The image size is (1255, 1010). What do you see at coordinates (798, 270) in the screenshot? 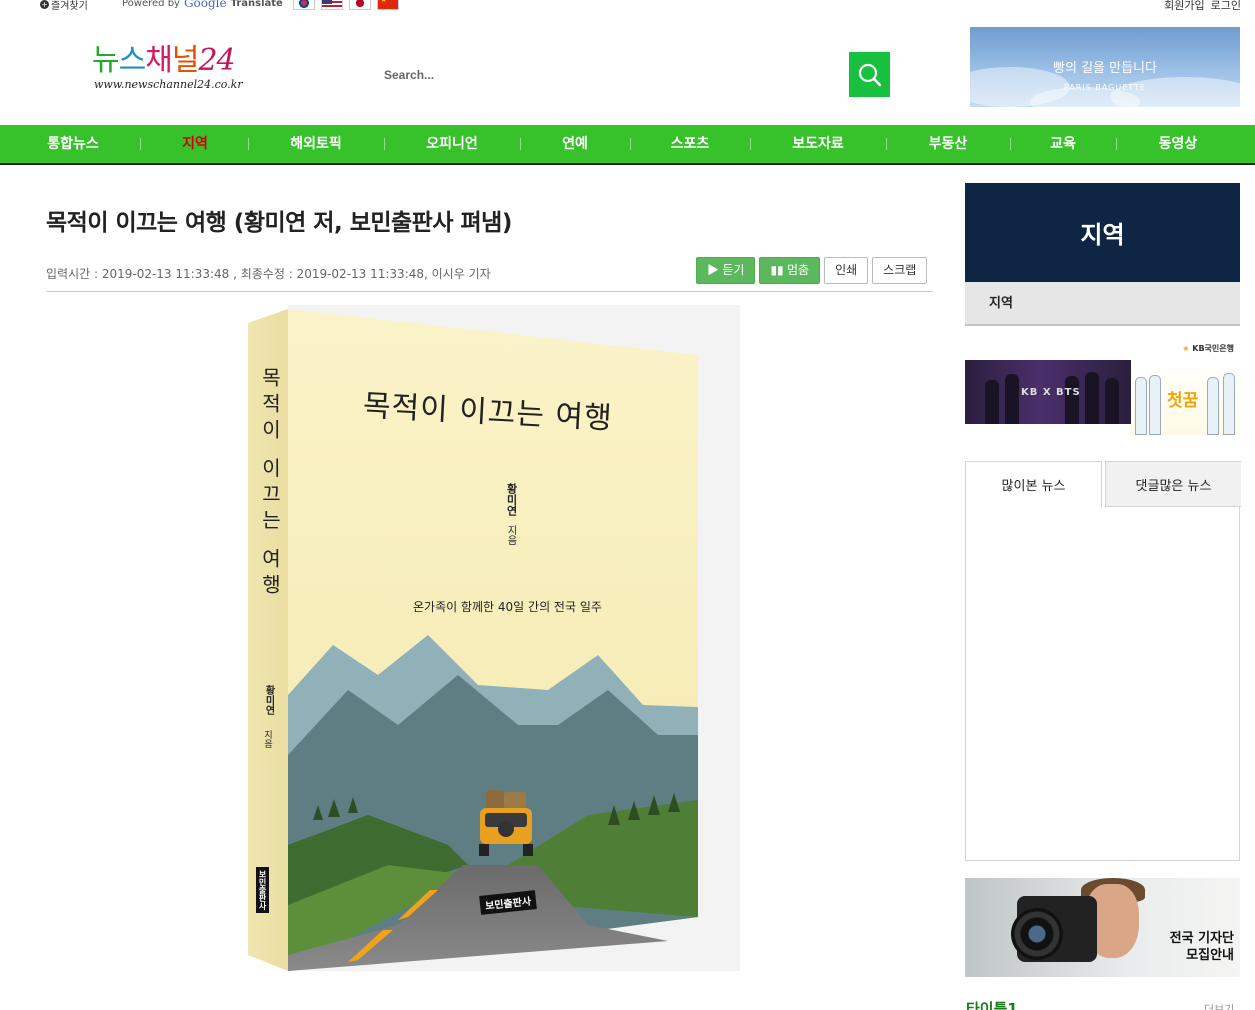
I see `stop-label: 멈춤` at bounding box center [798, 270].